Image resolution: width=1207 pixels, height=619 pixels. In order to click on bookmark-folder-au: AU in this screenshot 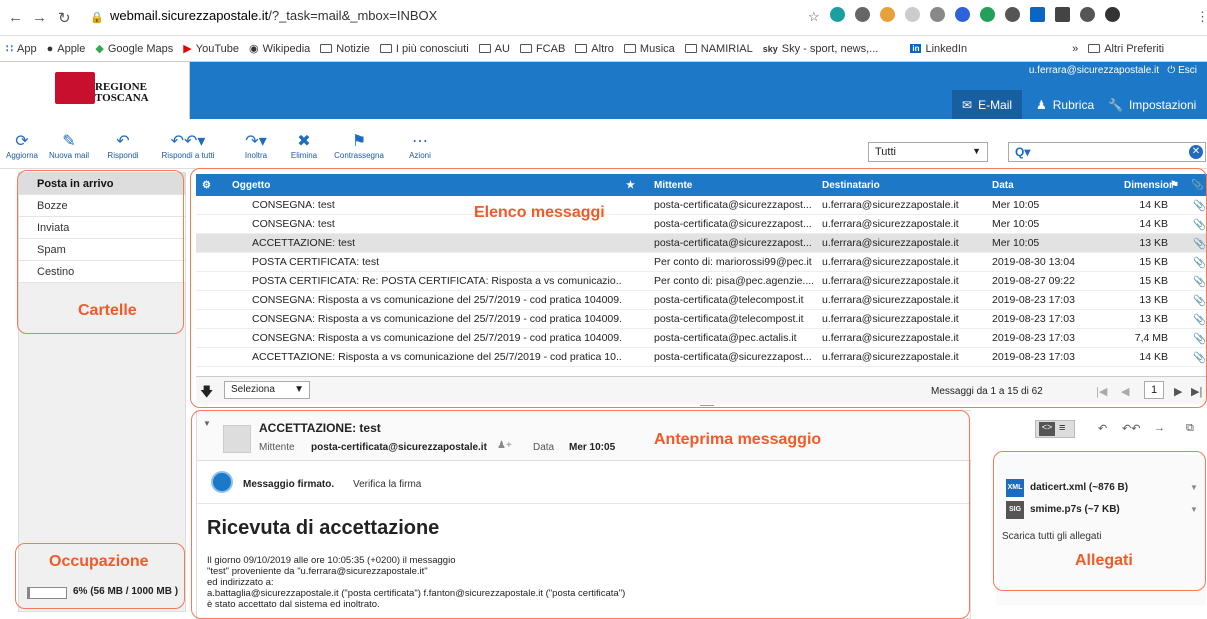, I will do `click(494, 49)`.